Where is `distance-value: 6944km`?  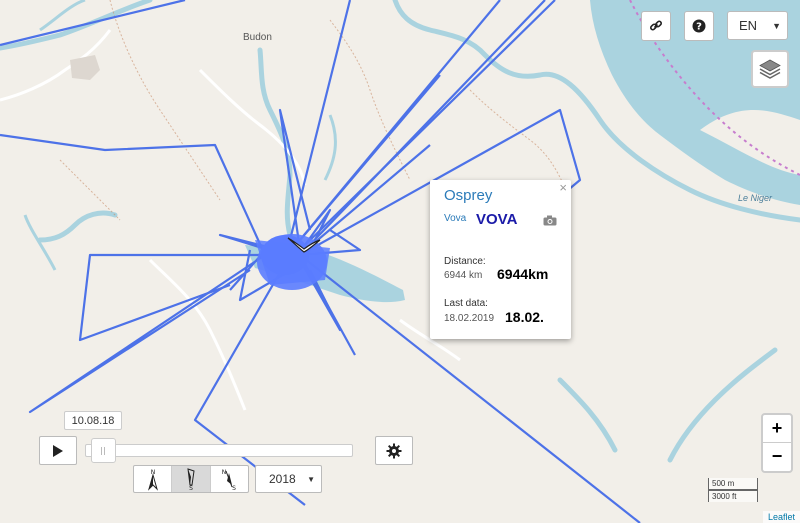 distance-value: 6944km is located at coordinates (523, 274).